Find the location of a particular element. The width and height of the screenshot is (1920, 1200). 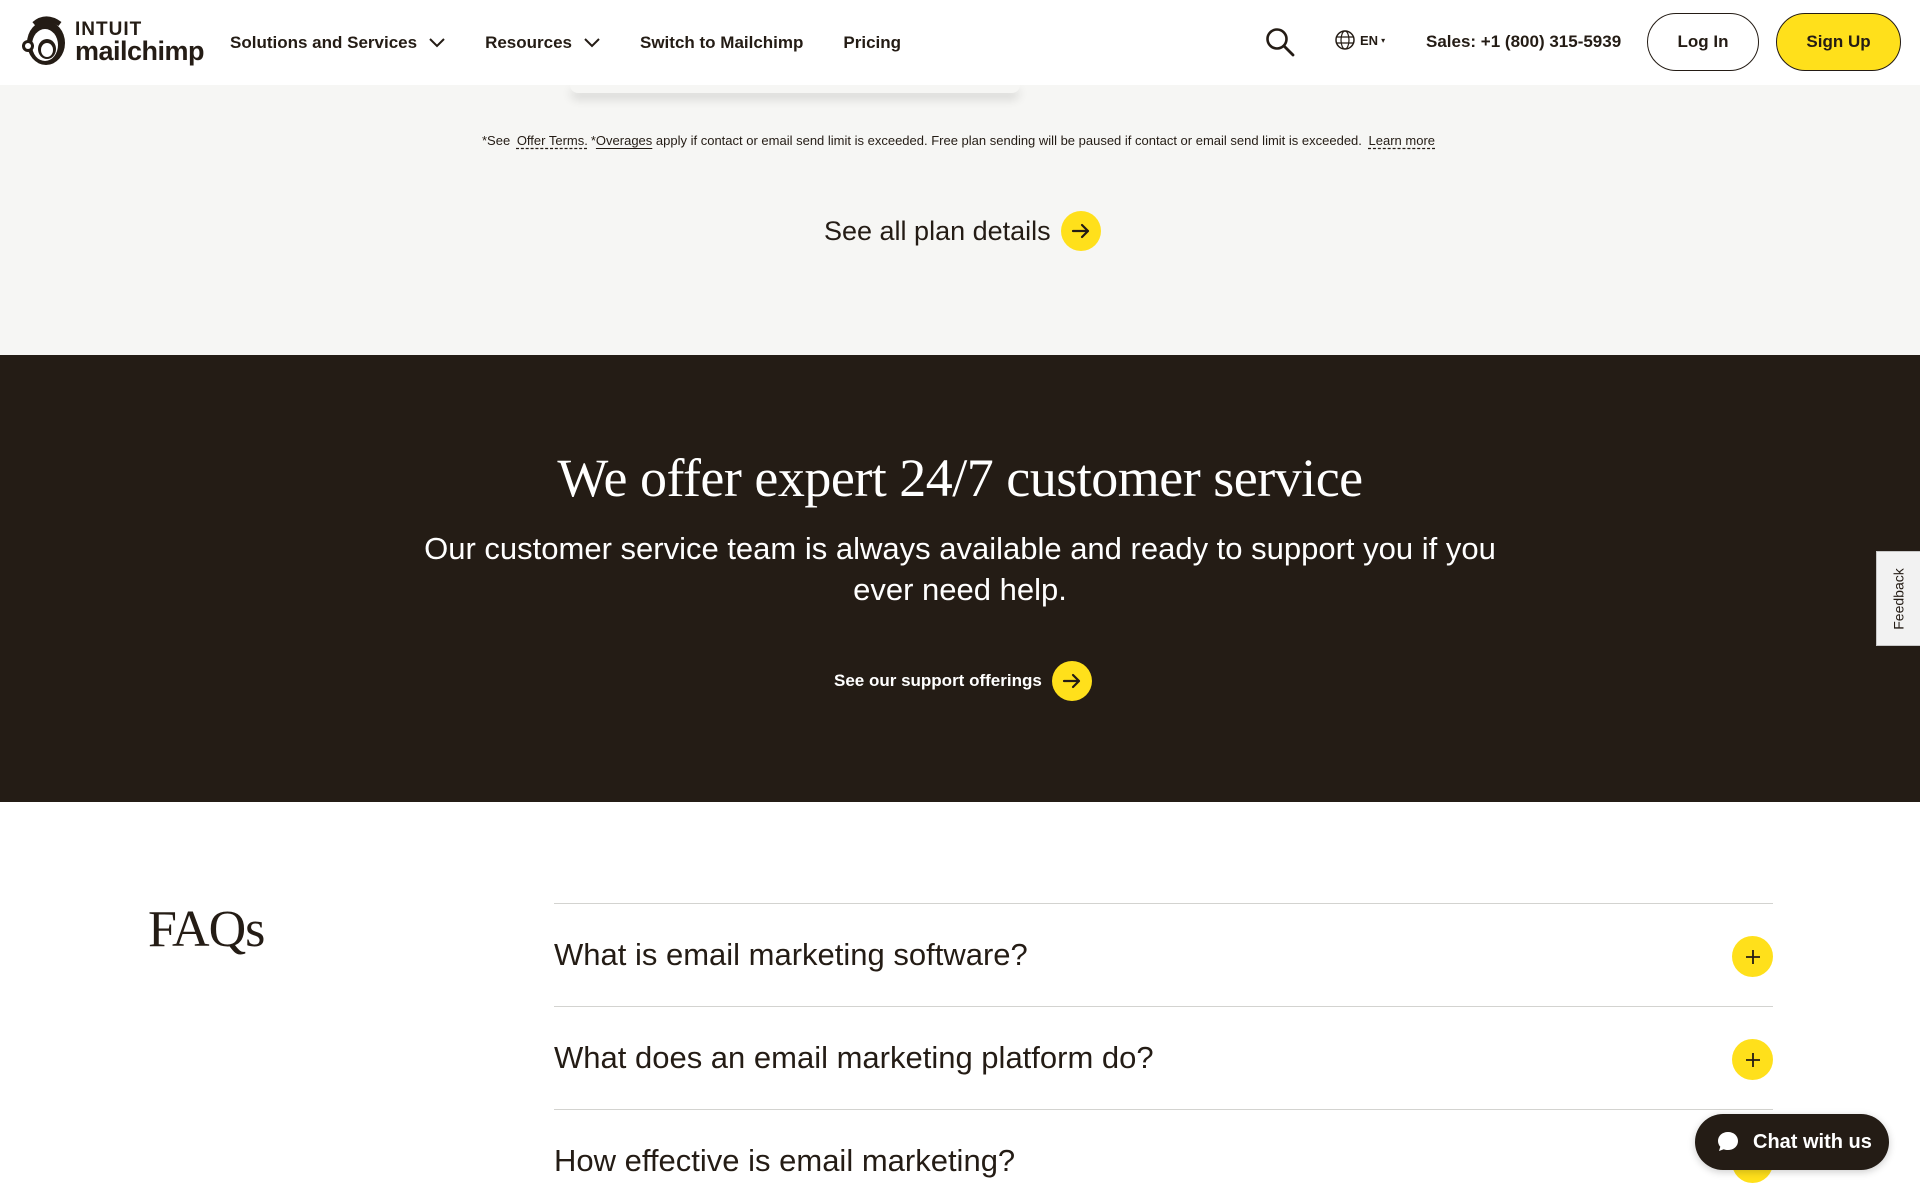

intuit-mailchimp-logo: INTUIT mailchimp is located at coordinates (112, 42).